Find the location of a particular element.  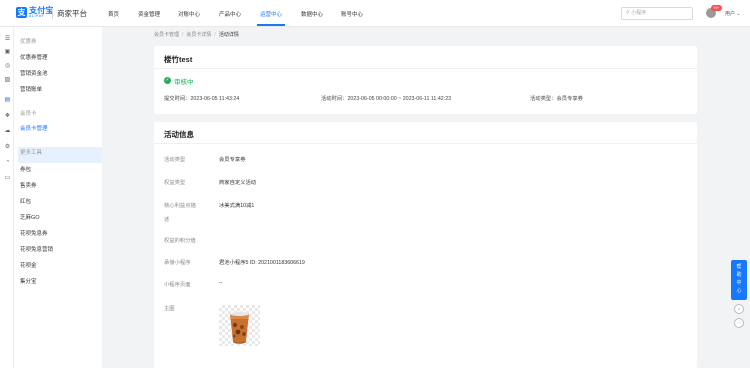

info-value: 商家自定义活动 is located at coordinates (238, 183).